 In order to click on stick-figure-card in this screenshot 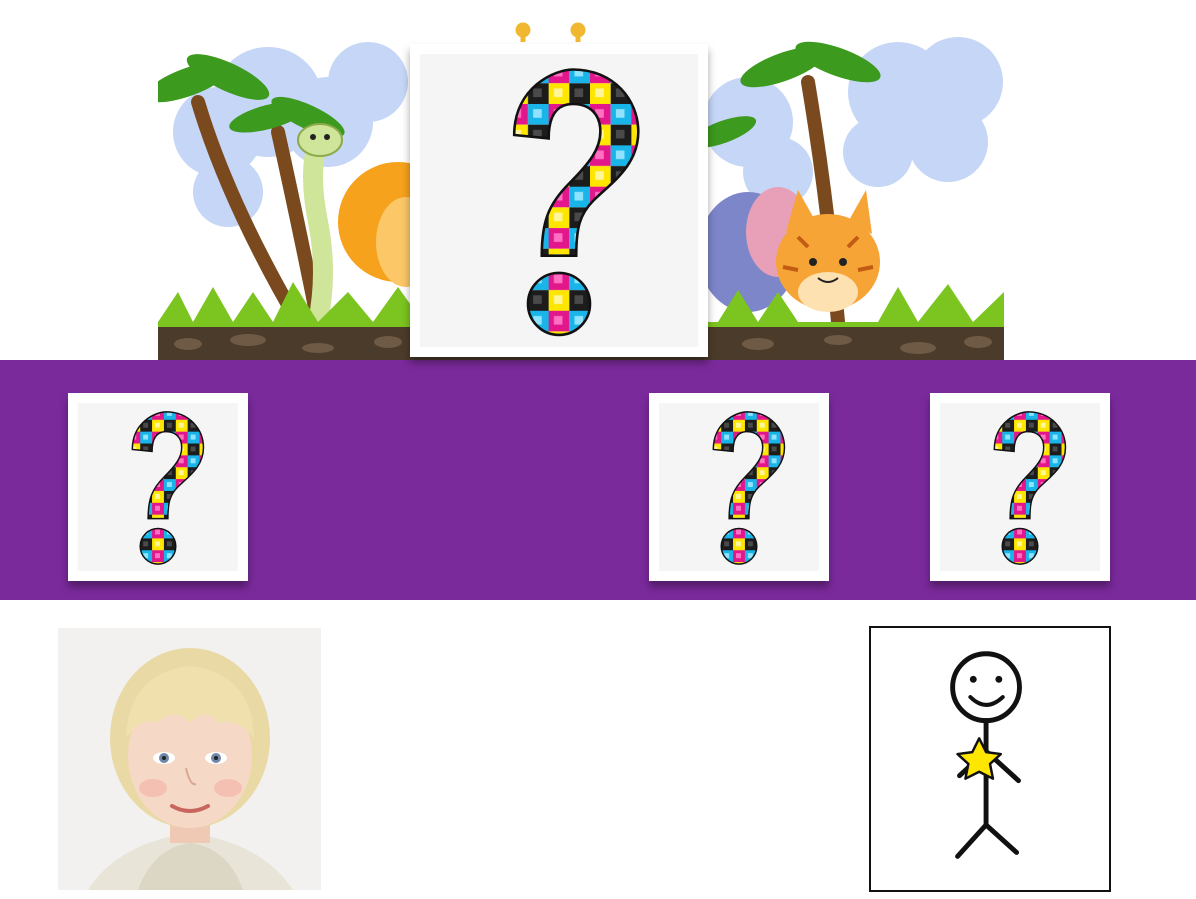, I will do `click(990, 759)`.